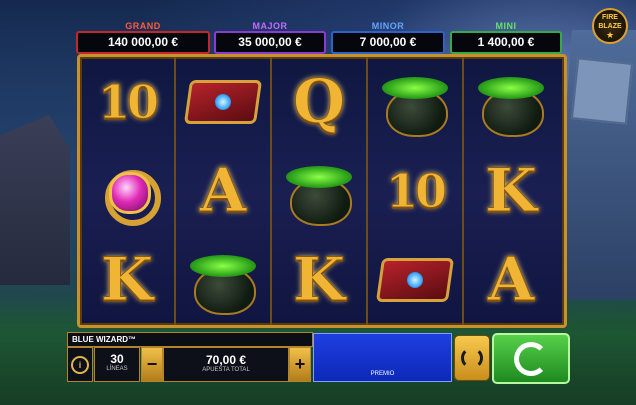 This screenshot has width=636, height=405. I want to click on autoplay-button, so click(472, 358).